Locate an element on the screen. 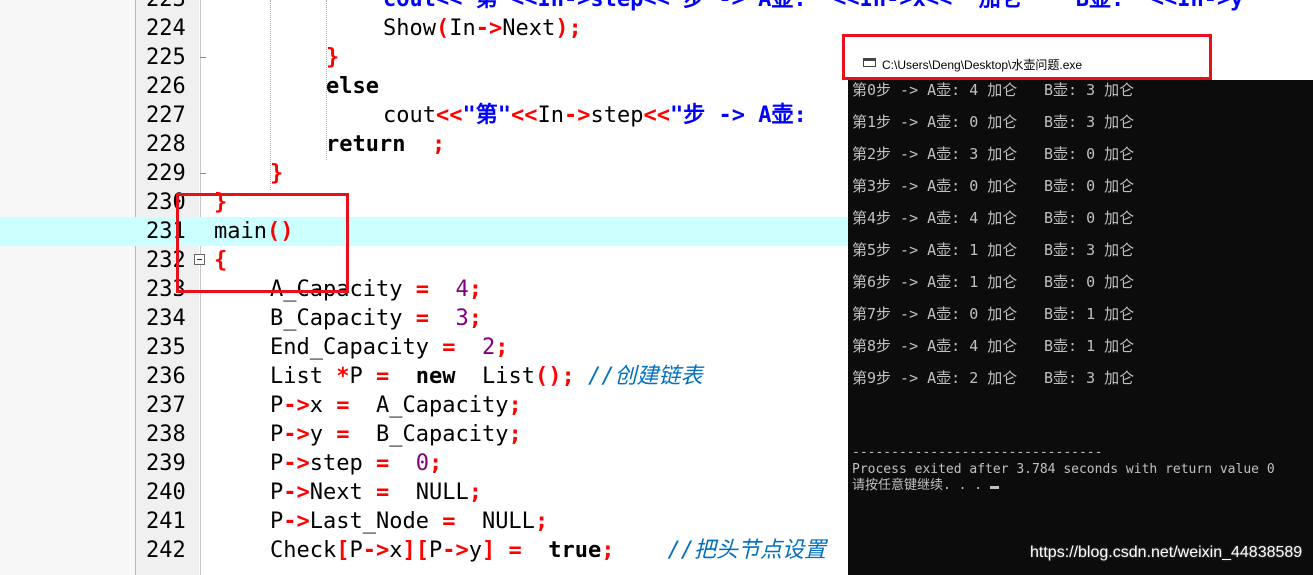 This screenshot has width=1313, height=575. code-text: Show(In->Next); is located at coordinates (482, 28).